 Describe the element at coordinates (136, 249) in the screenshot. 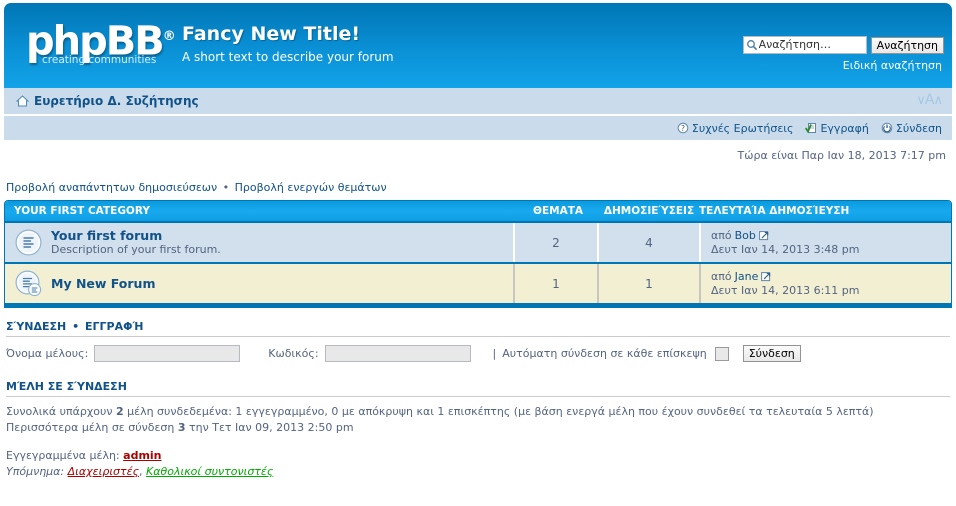

I see `forum-description: Description of your first forum.` at that location.